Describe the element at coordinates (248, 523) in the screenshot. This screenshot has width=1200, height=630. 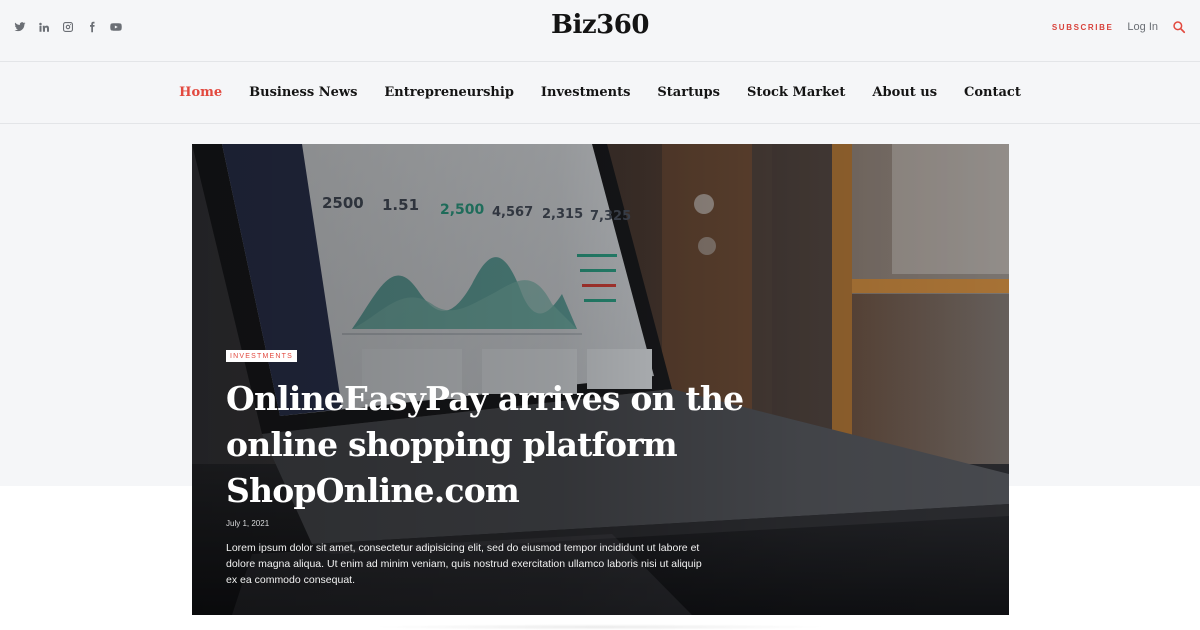
I see `article-date: July 1, 2021` at that location.